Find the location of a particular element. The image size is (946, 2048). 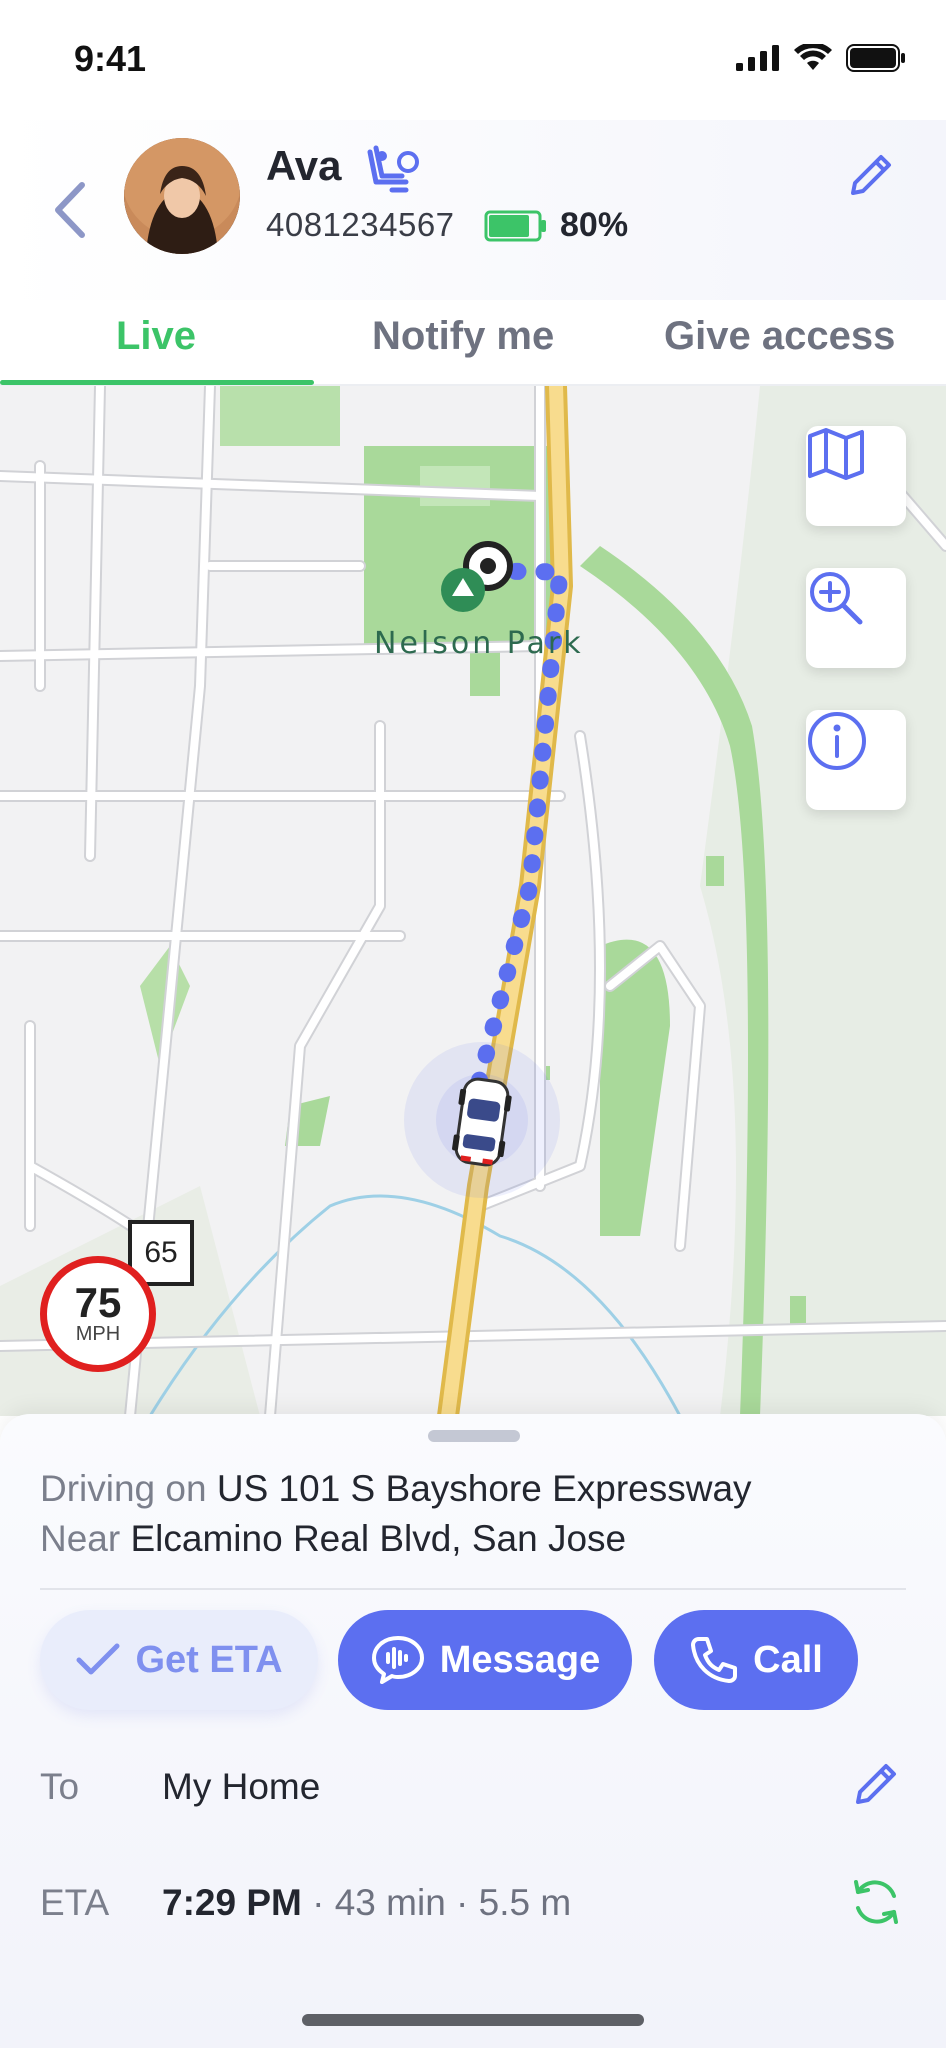

eta-time: 7:29 PM is located at coordinates (232, 1902).